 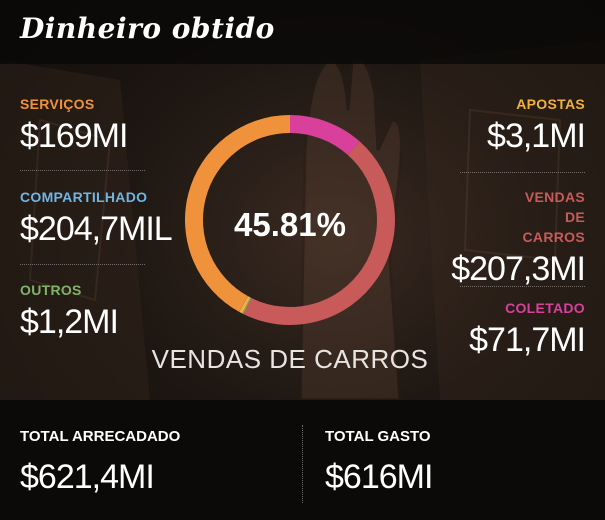 I want to click on stat-services-value: $169MI, so click(x=74, y=136).